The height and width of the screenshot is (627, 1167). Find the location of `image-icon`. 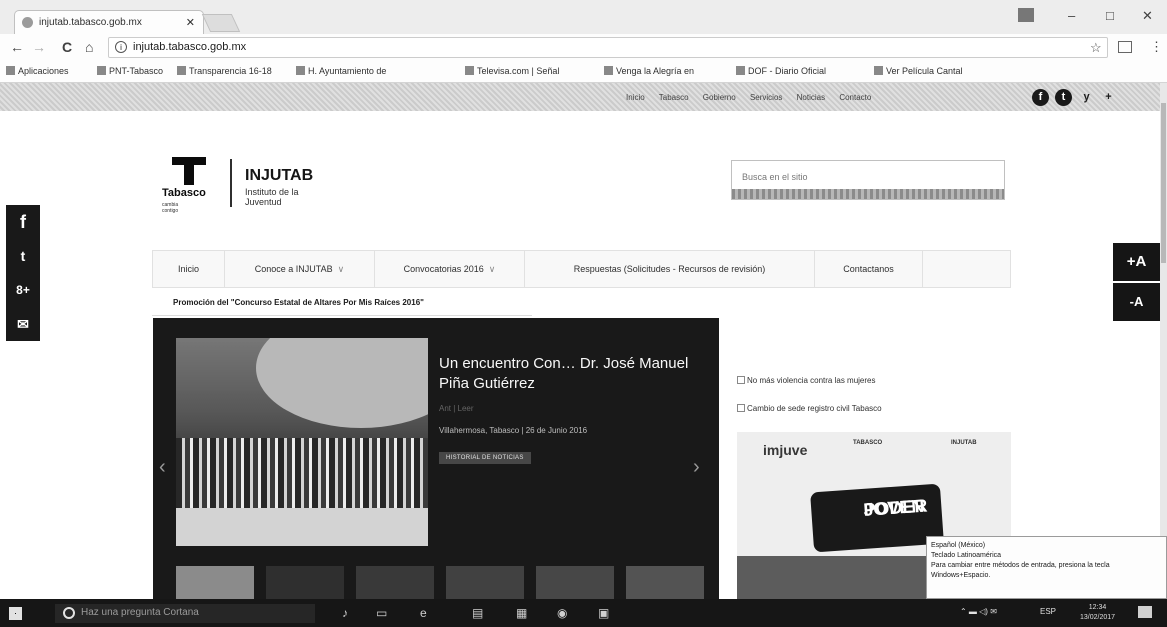

image-icon is located at coordinates (741, 408).